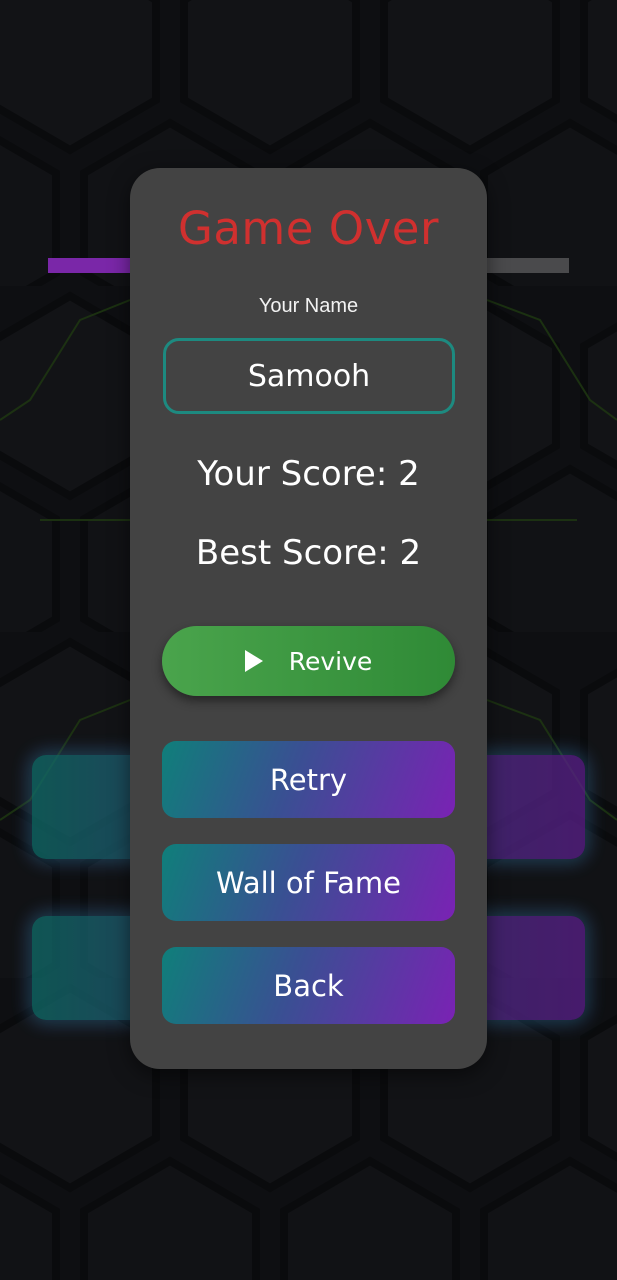  I want to click on back-label: Back, so click(308, 985).